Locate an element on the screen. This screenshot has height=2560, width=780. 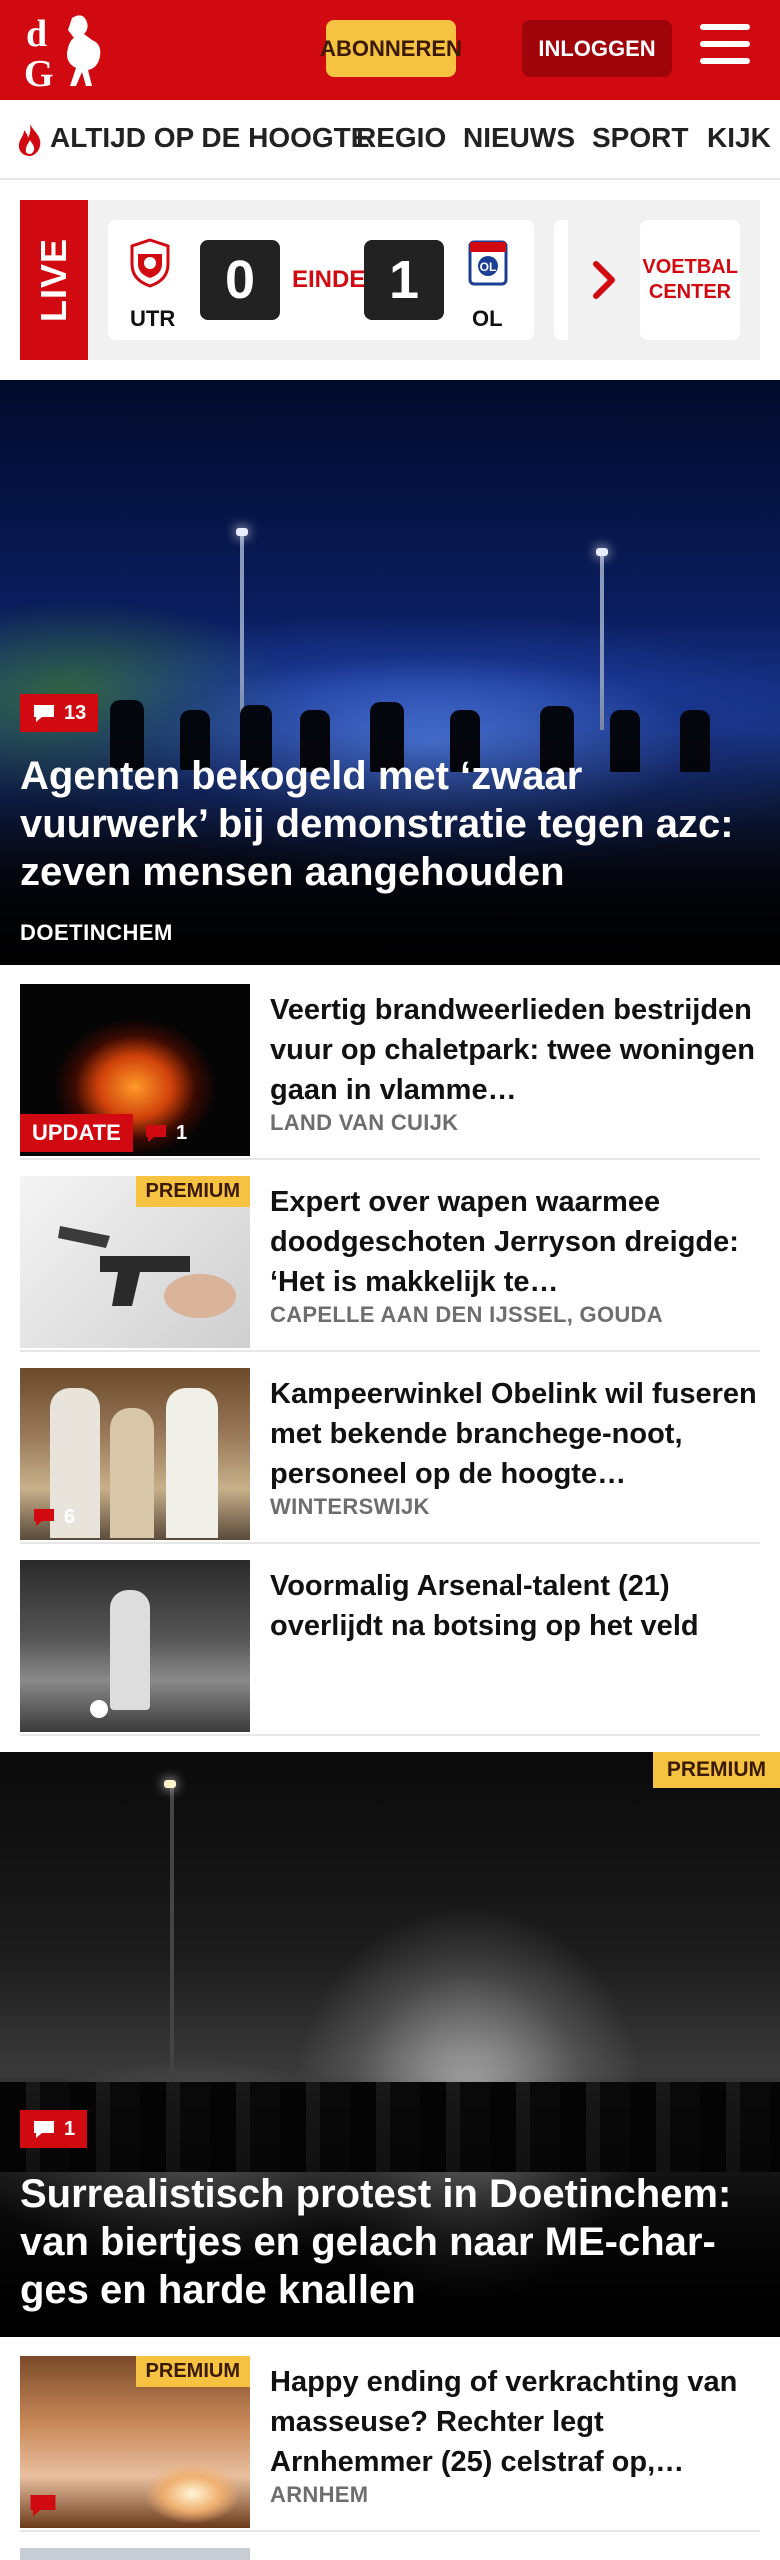
voetbal-center-link: VOETBAL CENTER is located at coordinates (690, 280).